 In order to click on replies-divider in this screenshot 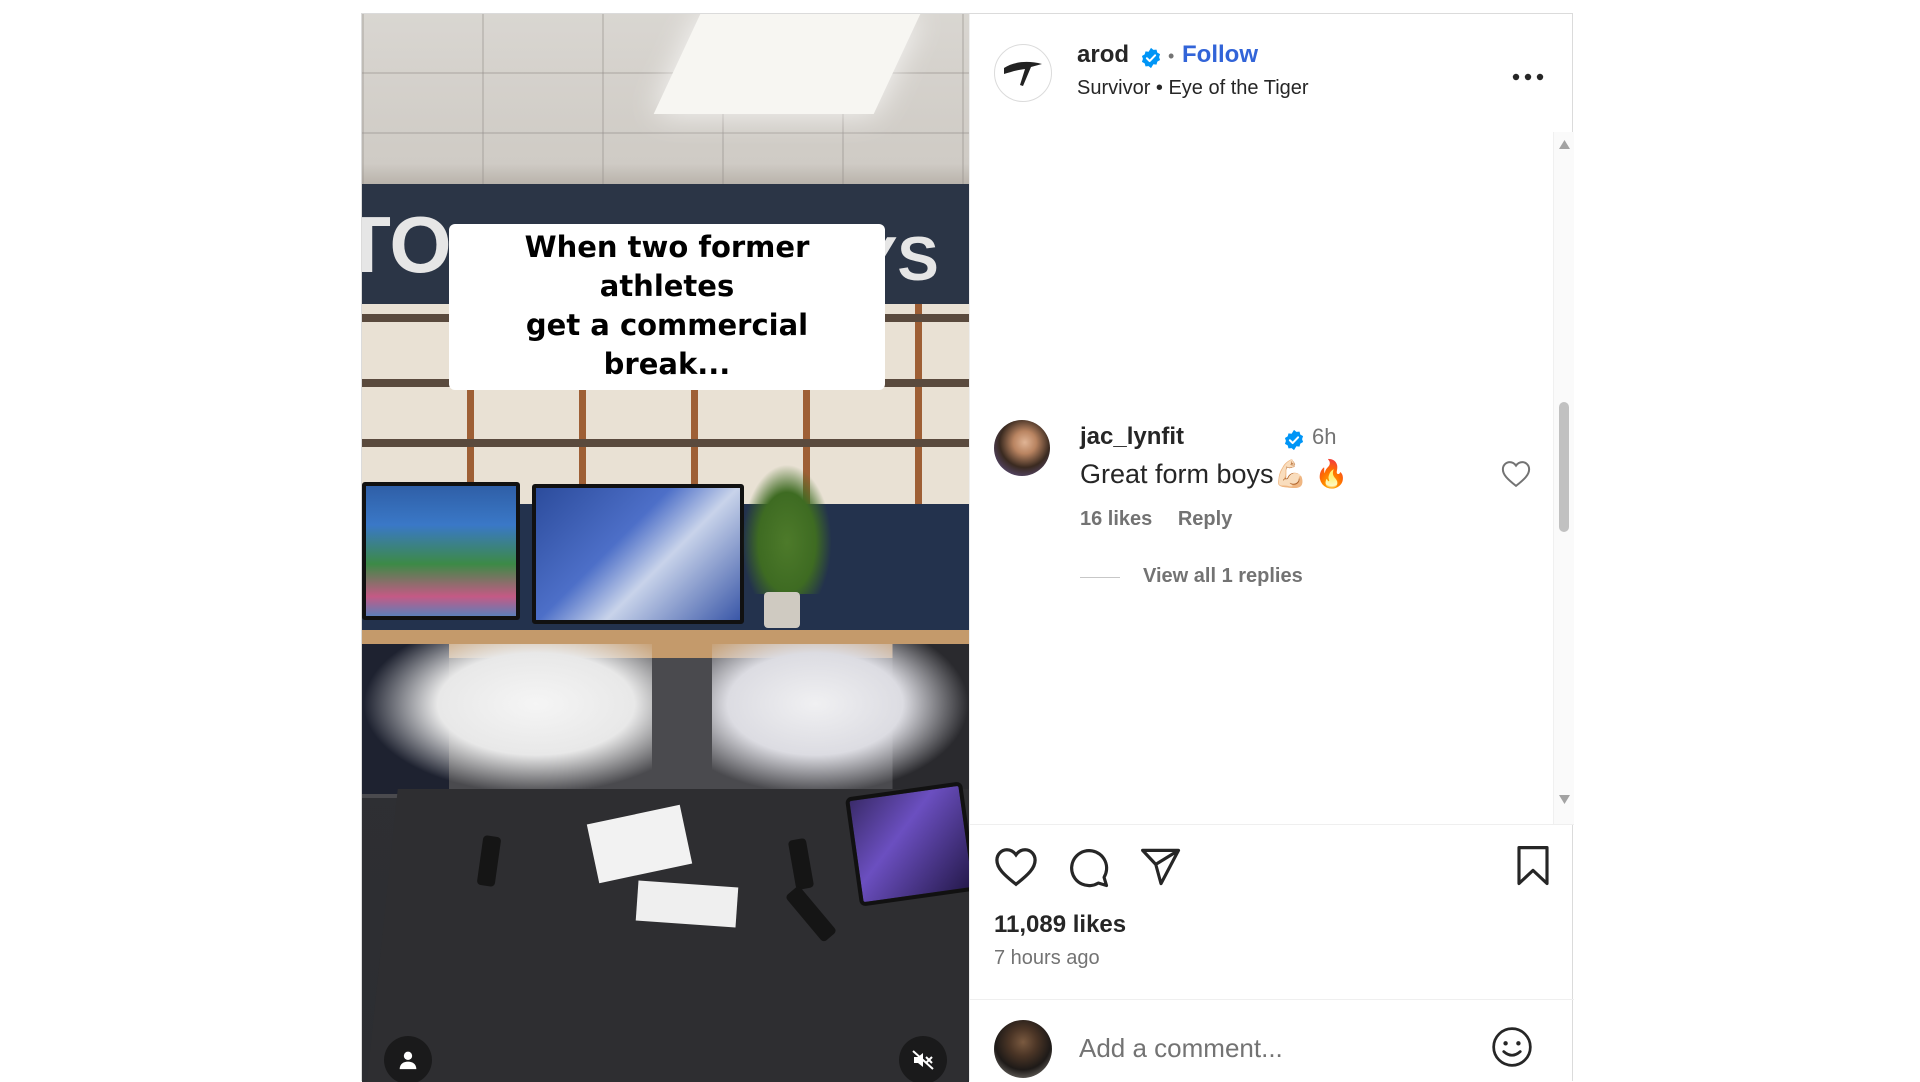, I will do `click(1100, 577)`.